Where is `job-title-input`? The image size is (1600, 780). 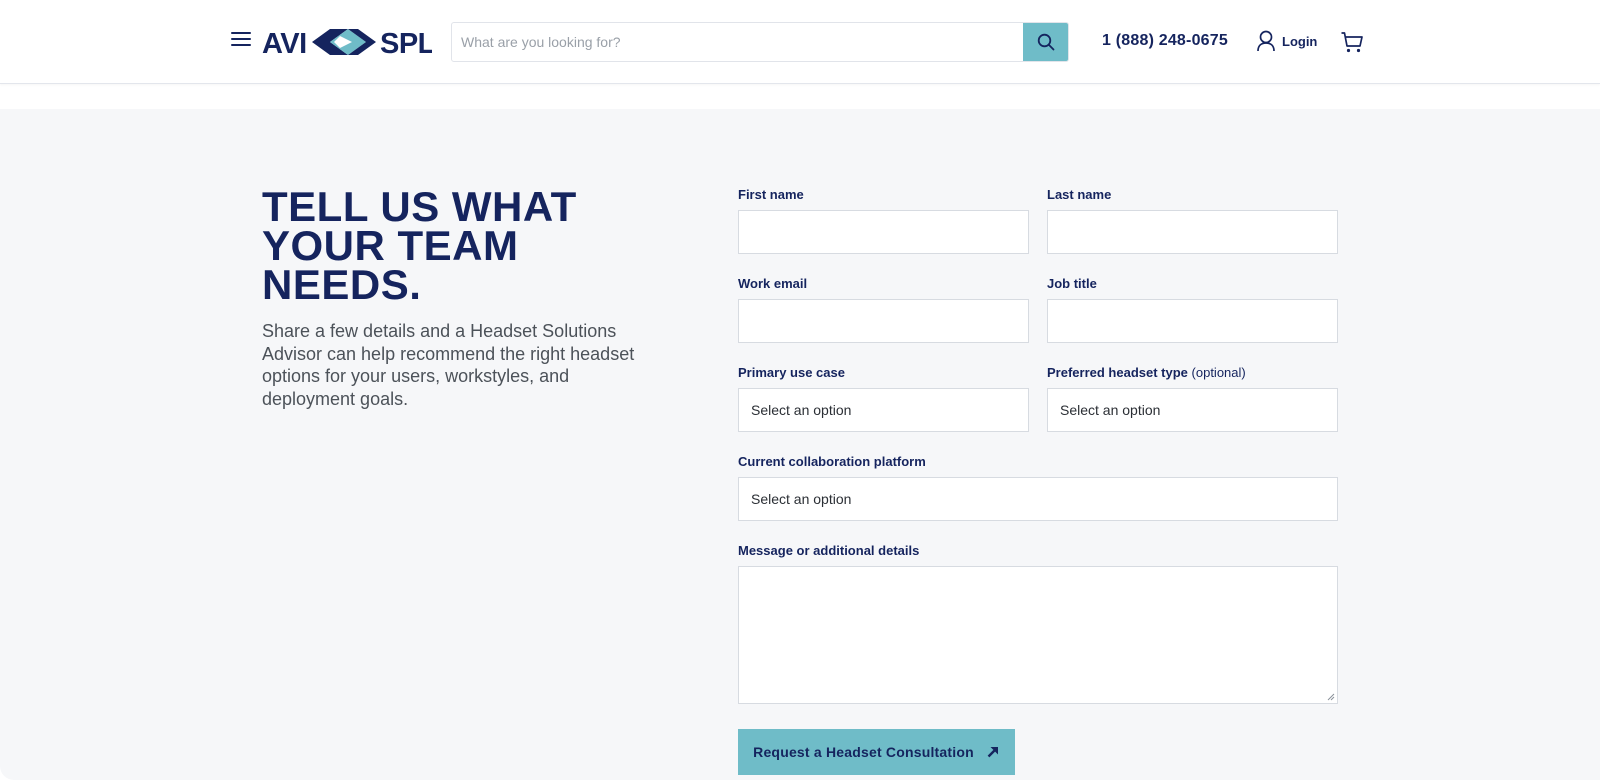 job-title-input is located at coordinates (1192, 321).